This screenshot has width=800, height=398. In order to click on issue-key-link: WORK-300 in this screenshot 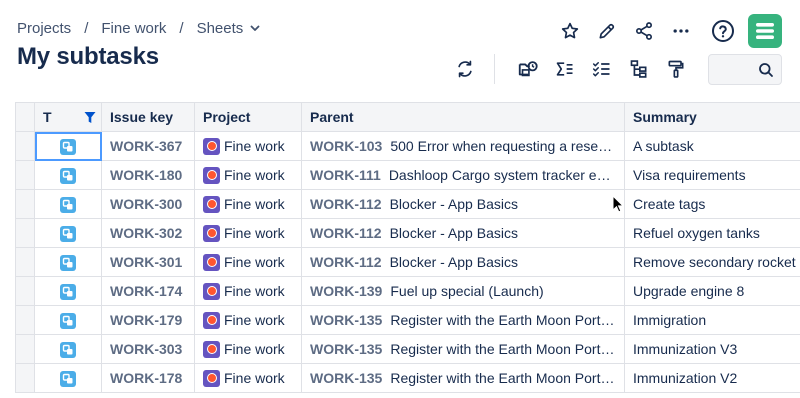, I will do `click(146, 204)`.